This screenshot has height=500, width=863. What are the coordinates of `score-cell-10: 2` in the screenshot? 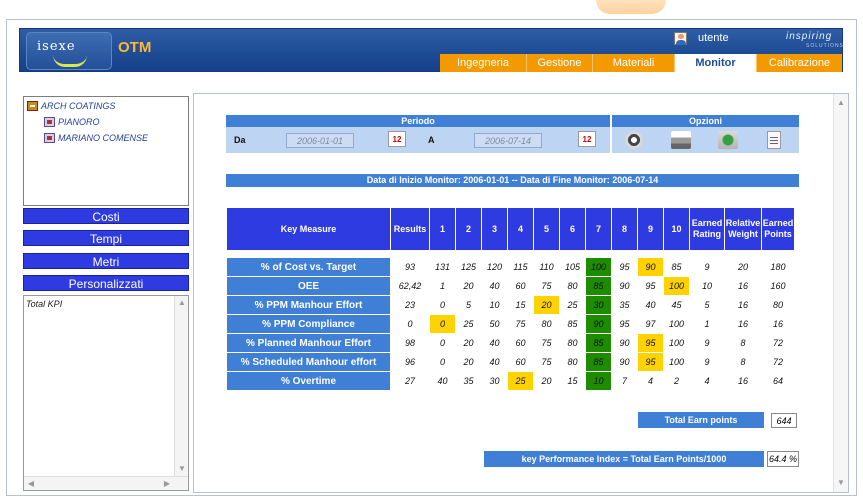 It's located at (676, 381).